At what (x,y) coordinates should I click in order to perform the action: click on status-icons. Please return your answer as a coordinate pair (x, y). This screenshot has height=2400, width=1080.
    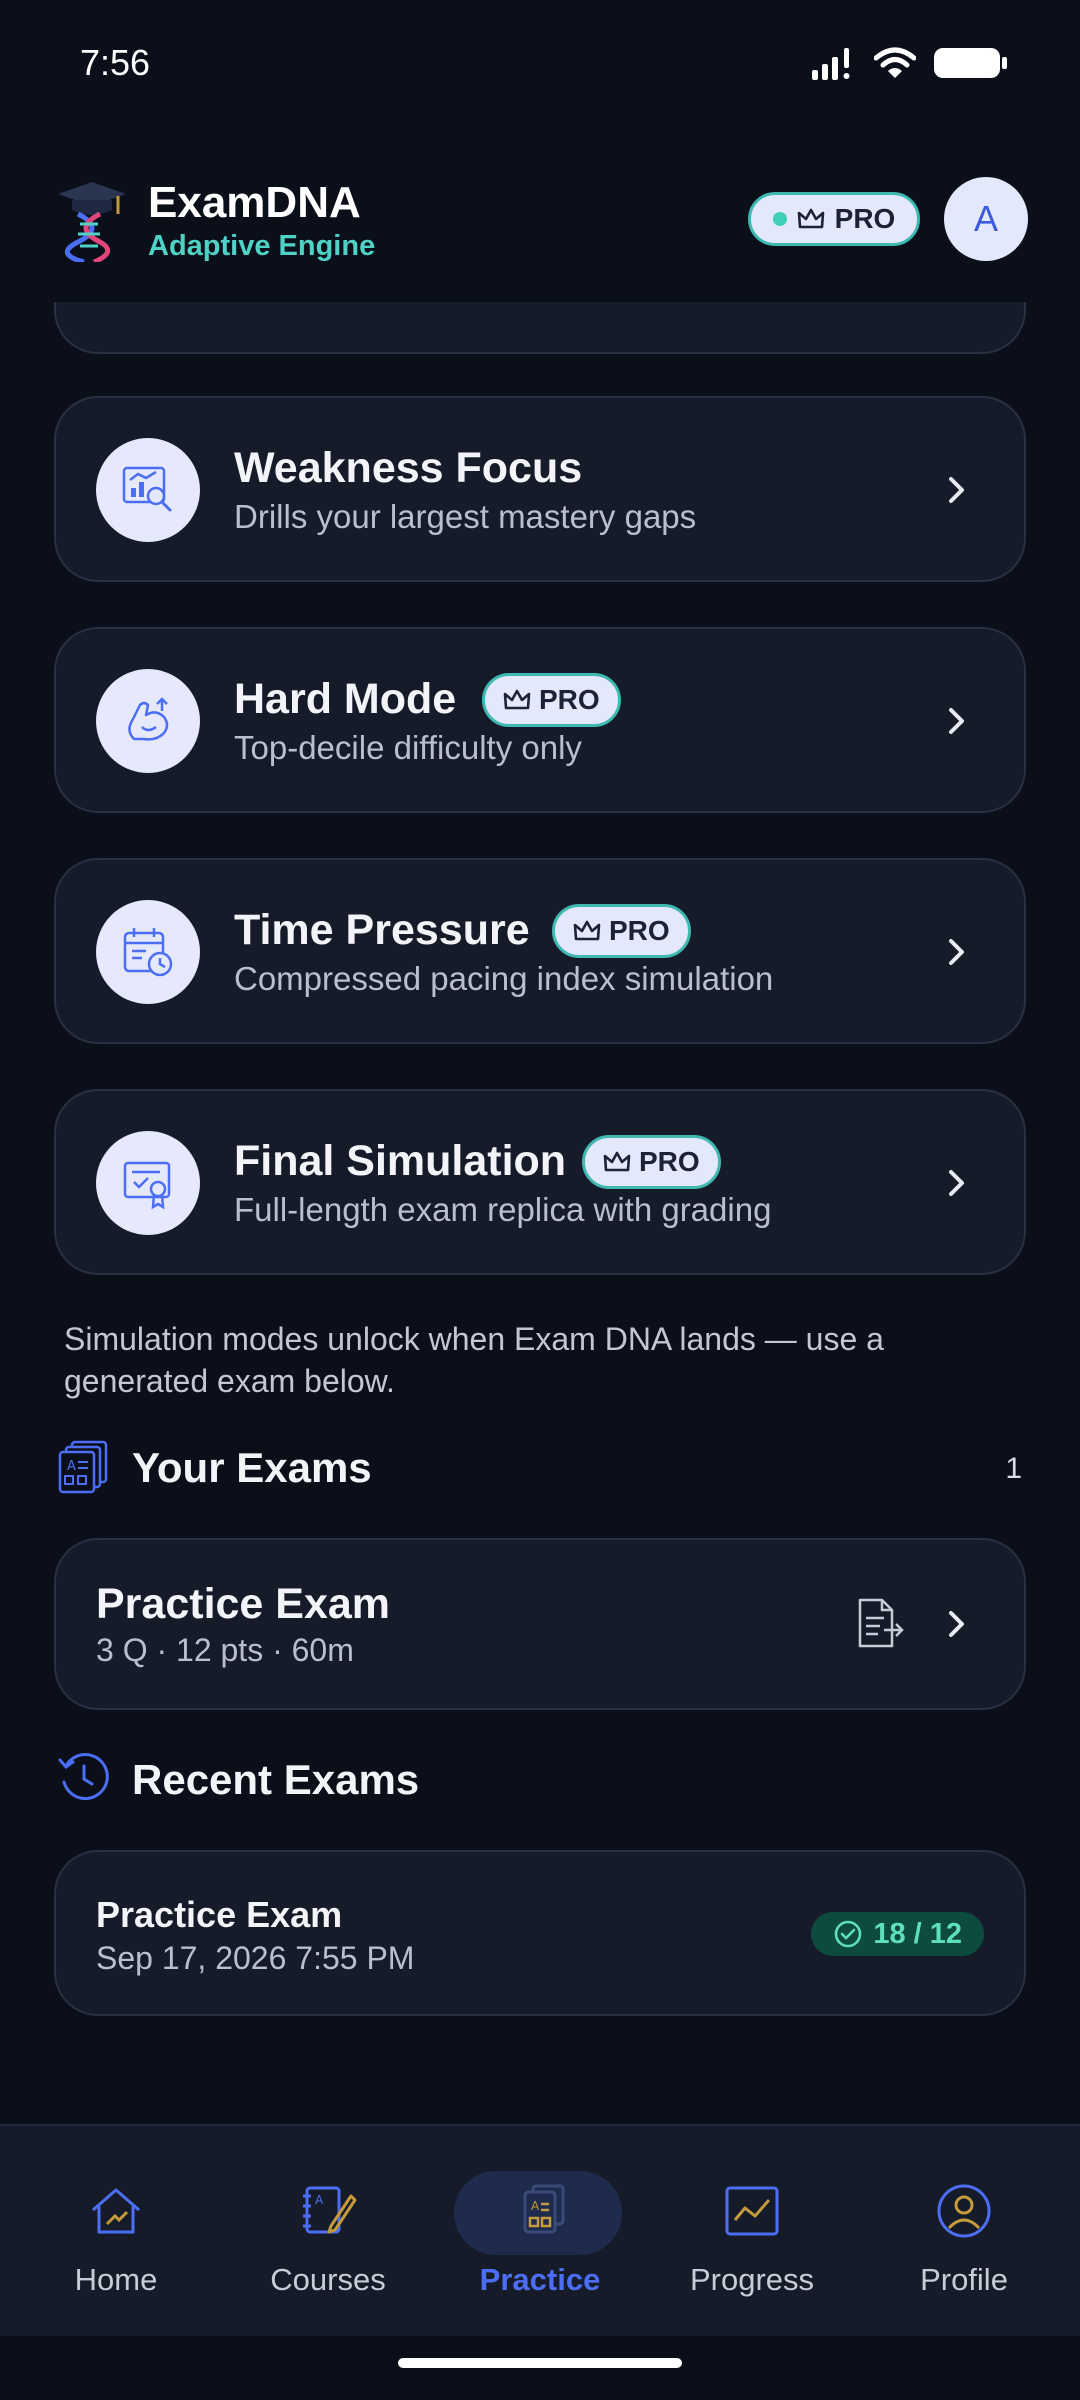
    Looking at the image, I should click on (909, 63).